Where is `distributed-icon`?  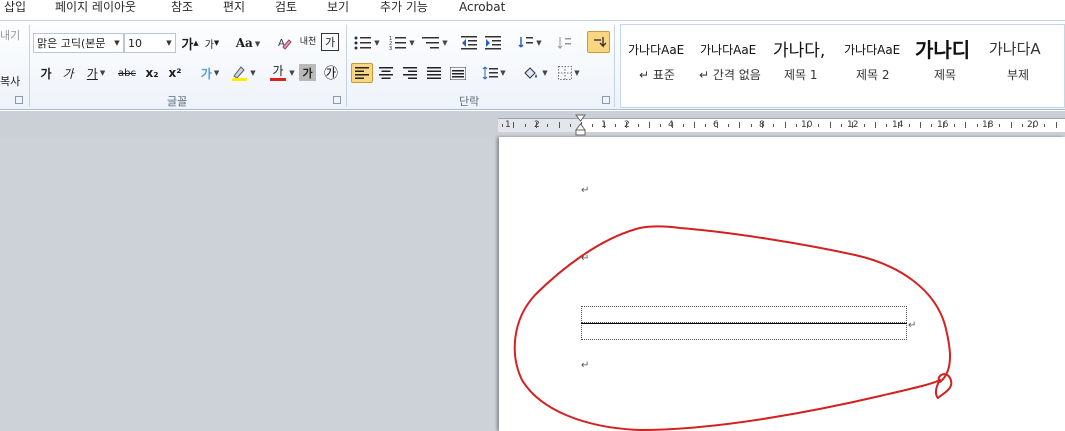
distributed-icon is located at coordinates (458, 73).